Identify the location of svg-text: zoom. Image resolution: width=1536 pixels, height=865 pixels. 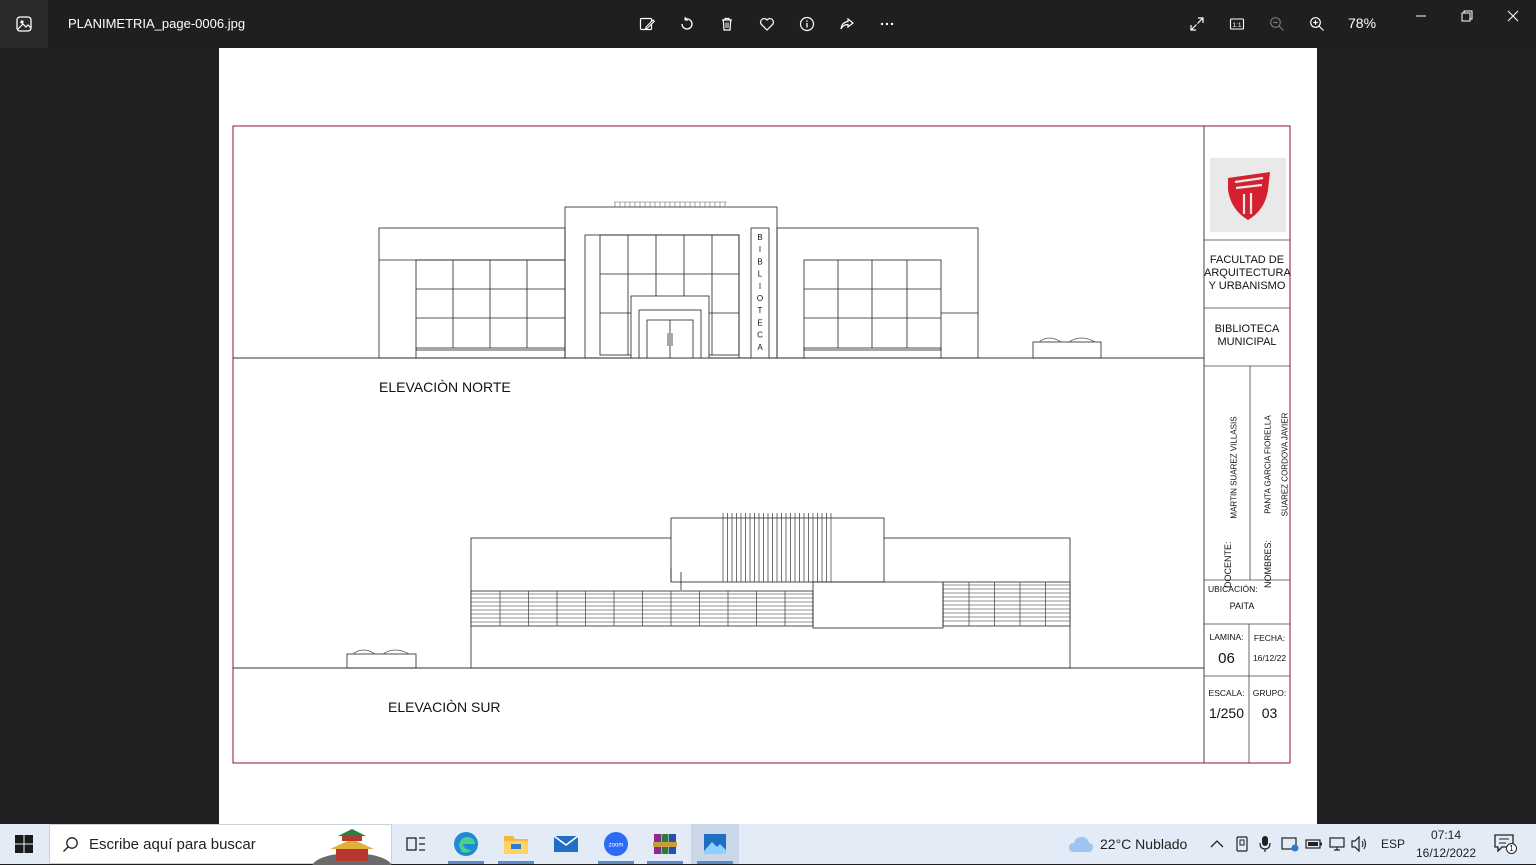
(616, 846).